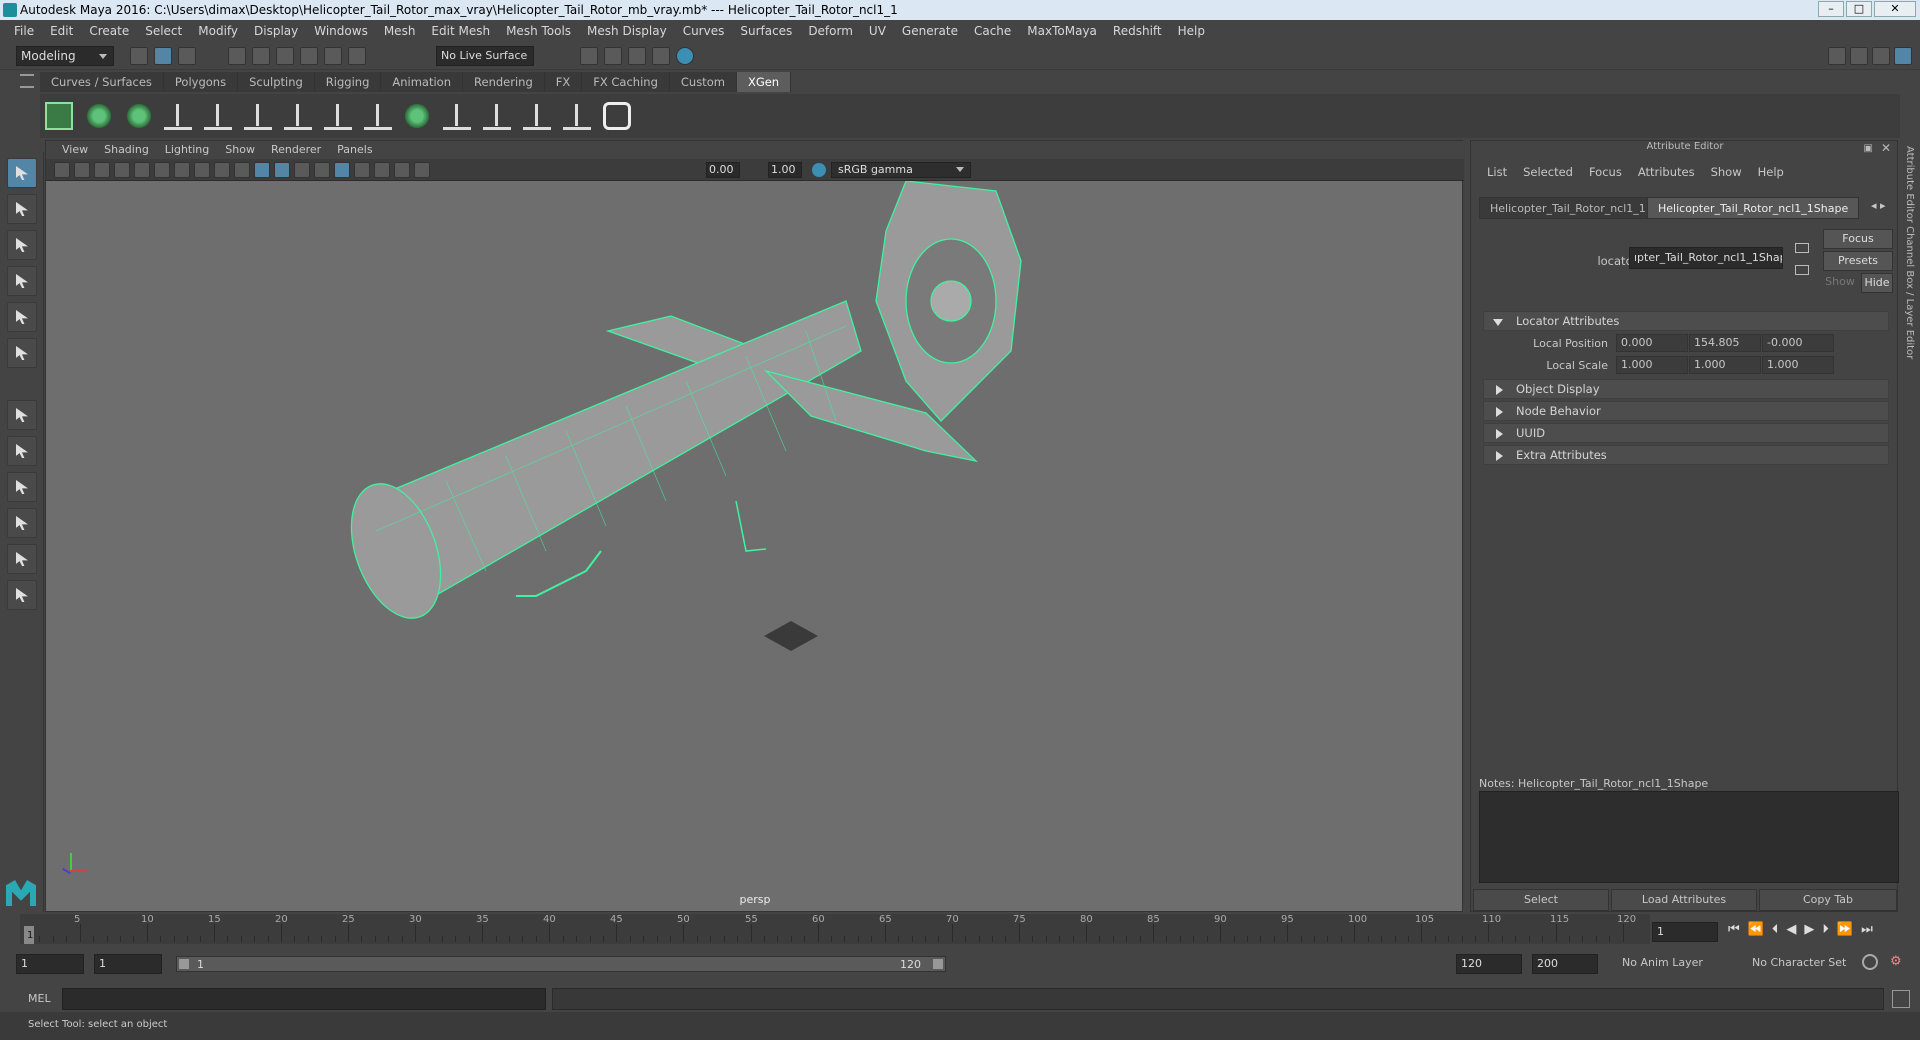 The height and width of the screenshot is (1040, 1920). What do you see at coordinates (50, 964) in the screenshot?
I see `animation-start-field: 1` at bounding box center [50, 964].